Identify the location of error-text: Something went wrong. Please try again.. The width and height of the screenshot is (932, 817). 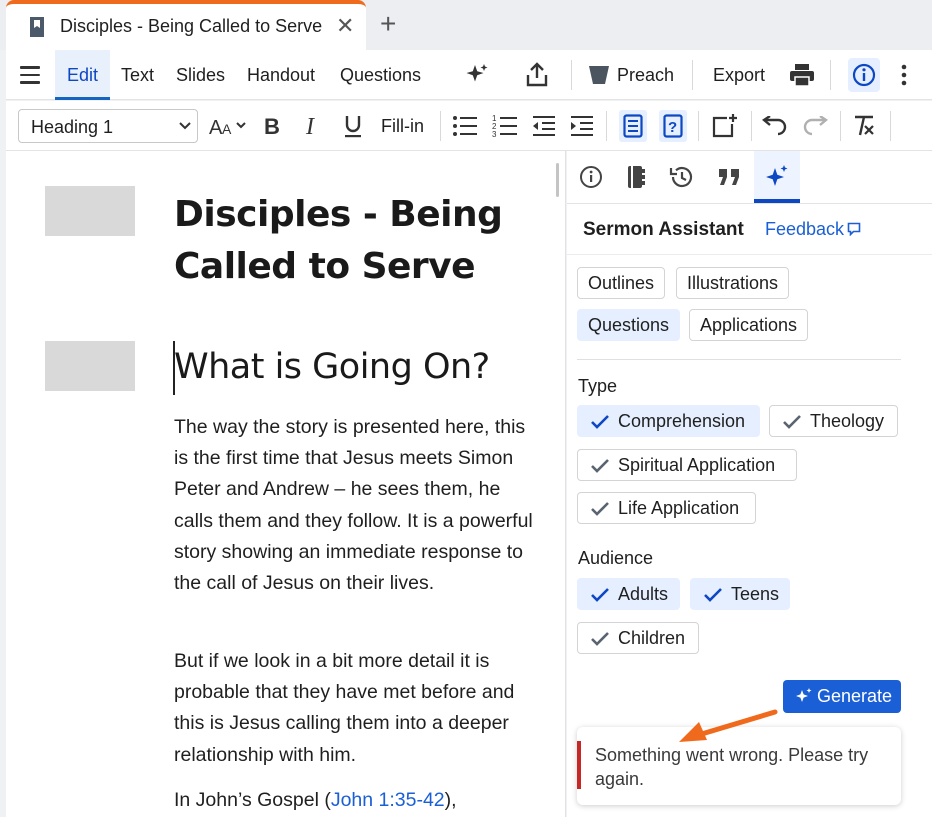
(732, 767).